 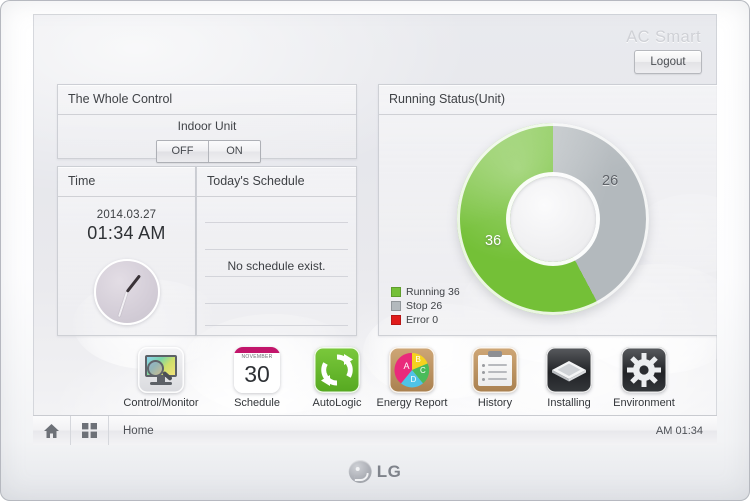 I want to click on analog-clock, so click(x=126, y=292).